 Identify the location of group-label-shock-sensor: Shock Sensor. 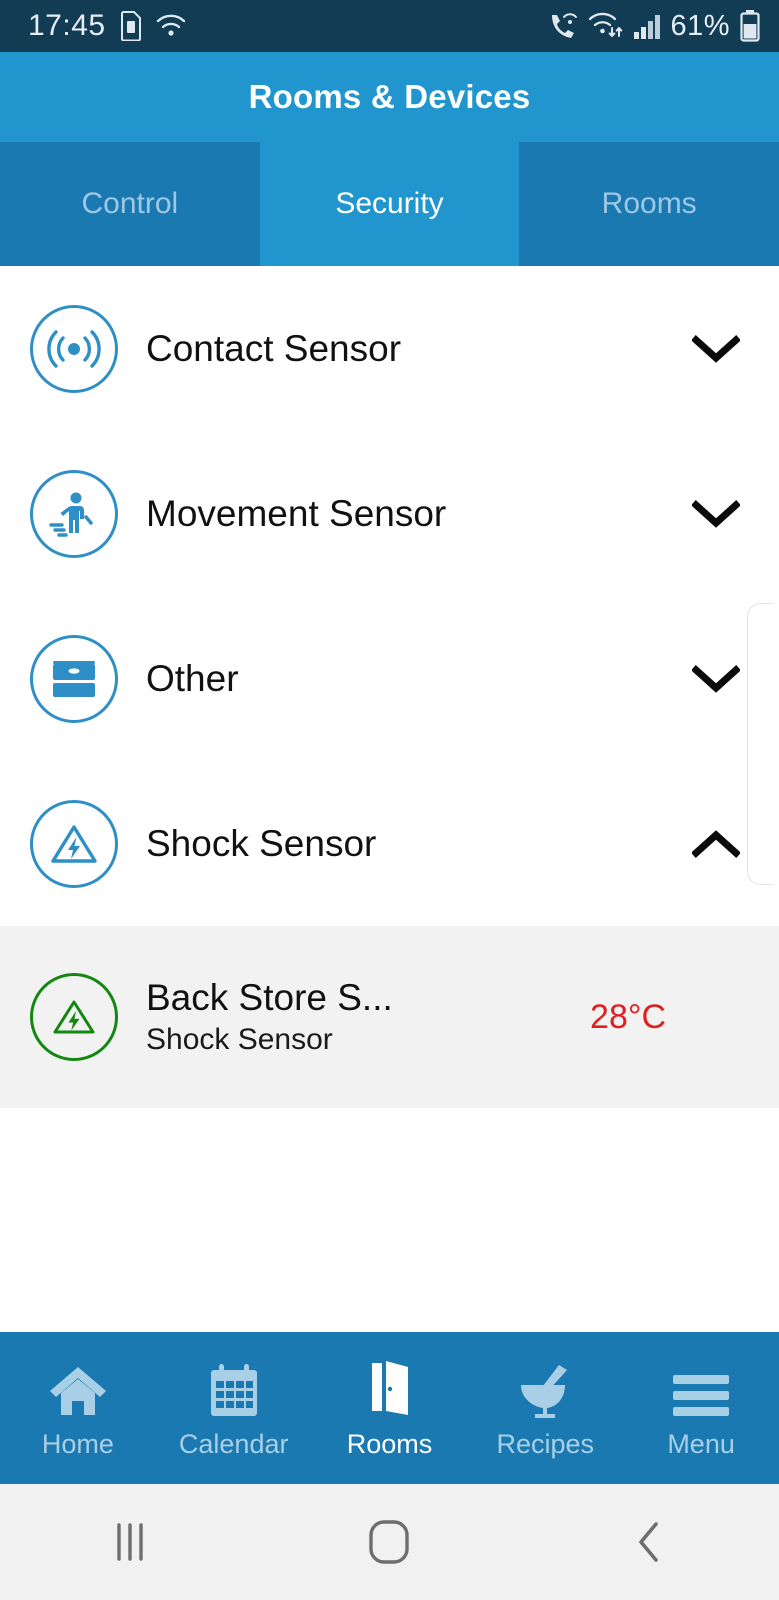
(261, 843).